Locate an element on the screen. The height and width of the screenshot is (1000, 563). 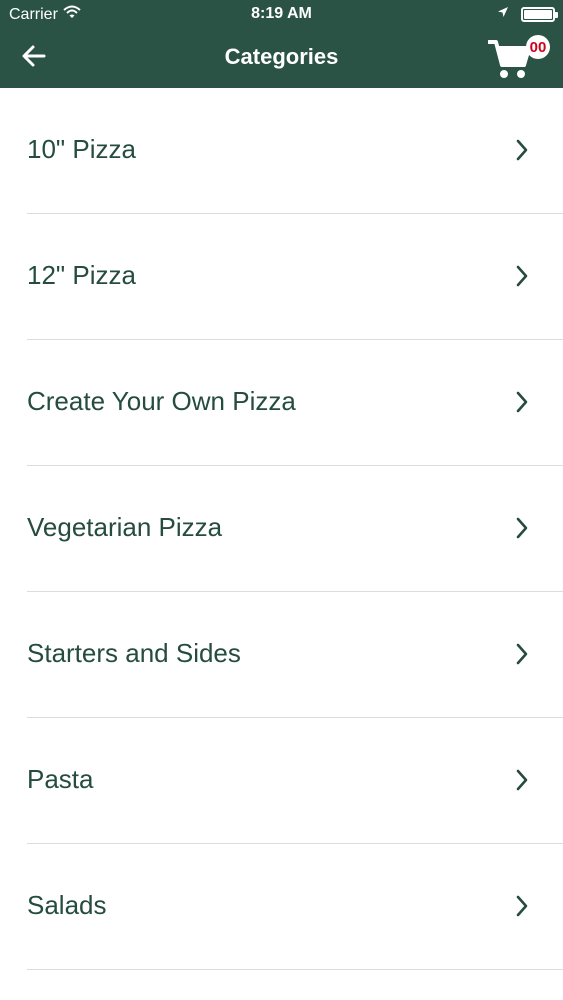
category-item-salads: Salads is located at coordinates (281, 907).